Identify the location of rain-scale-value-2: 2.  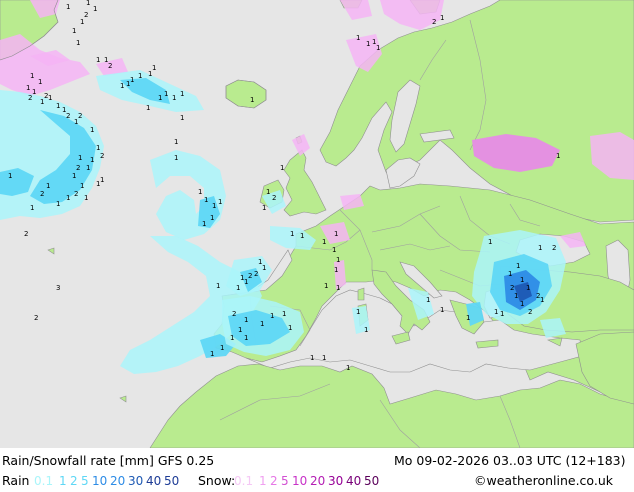
(74, 481).